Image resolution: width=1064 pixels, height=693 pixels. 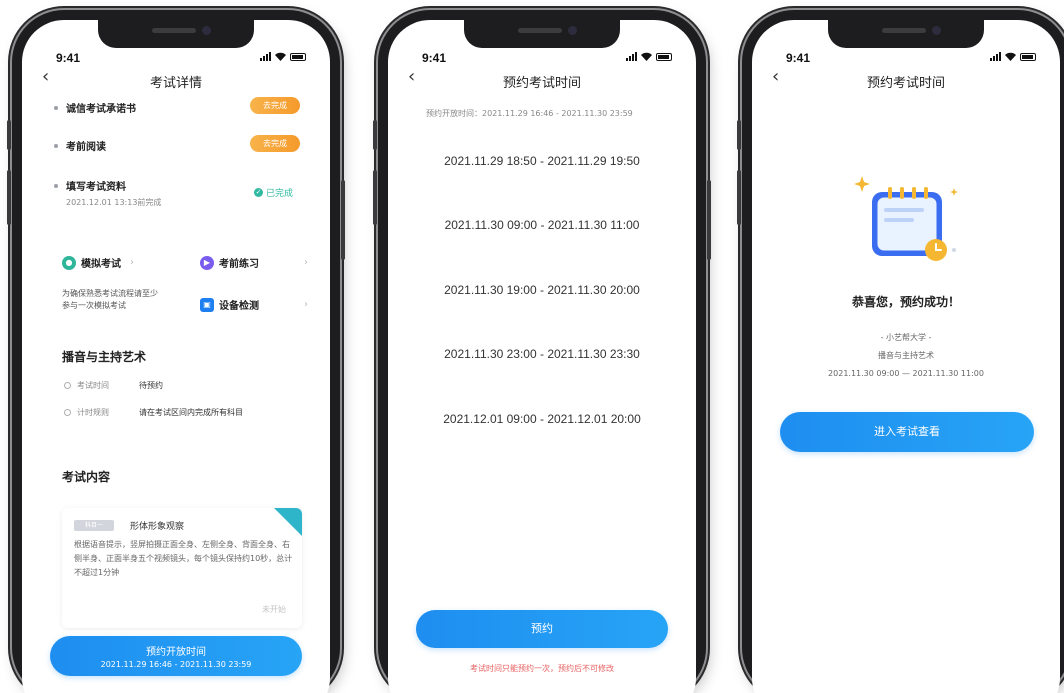 What do you see at coordinates (94, 525) in the screenshot?
I see `subject-tag: 科目一` at bounding box center [94, 525].